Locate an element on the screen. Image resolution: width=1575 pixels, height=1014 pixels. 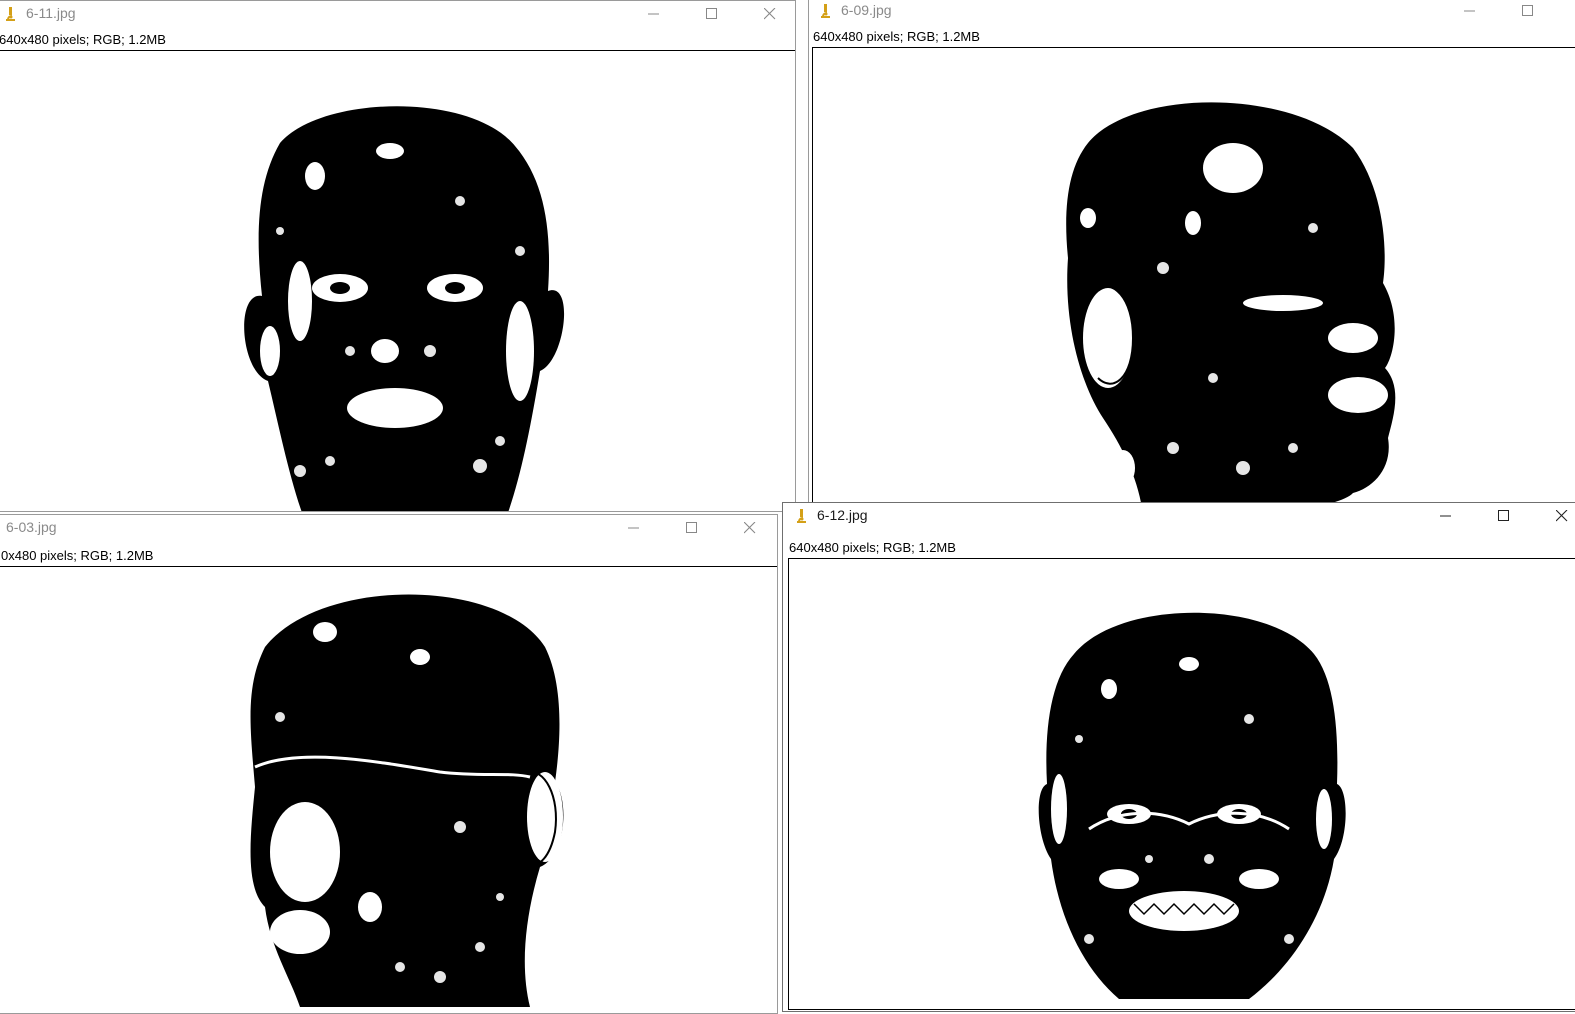
binary-threshold-face-profile is located at coordinates (1231, 306).